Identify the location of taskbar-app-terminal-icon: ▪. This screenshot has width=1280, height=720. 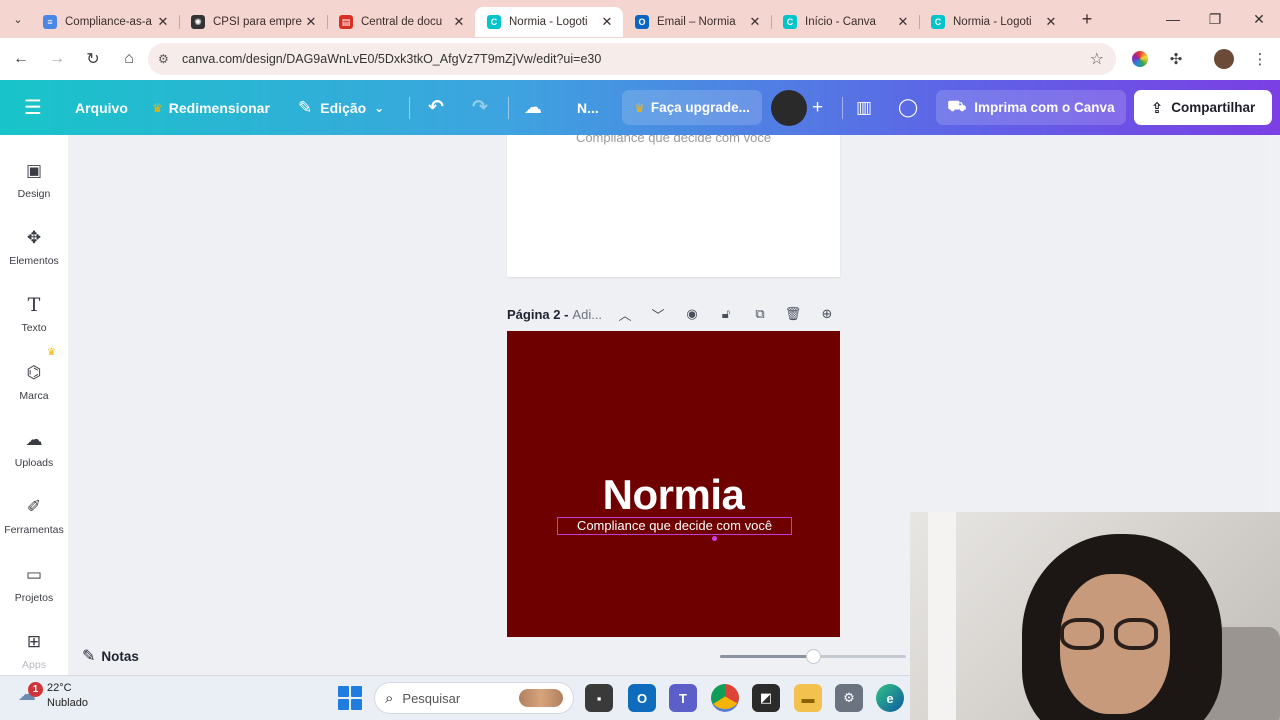
(599, 698).